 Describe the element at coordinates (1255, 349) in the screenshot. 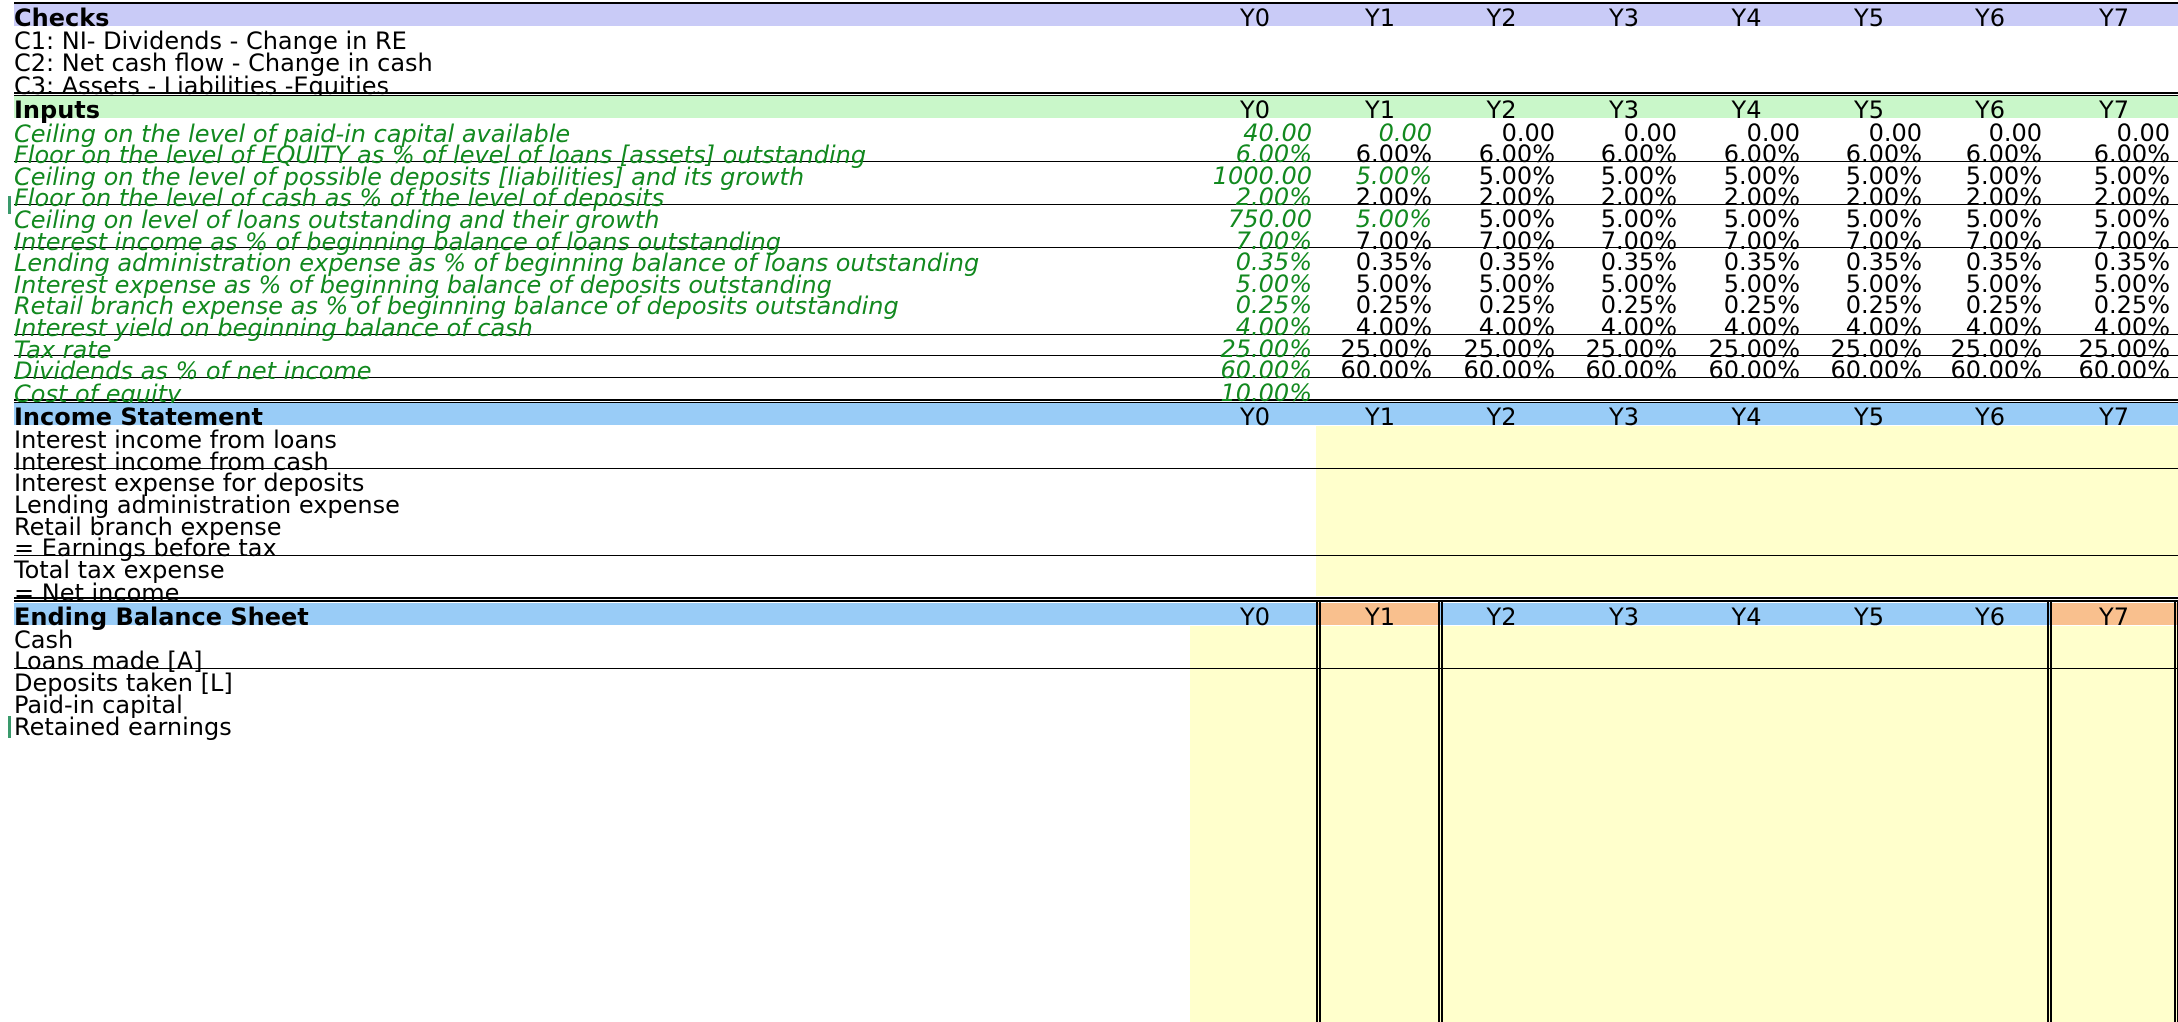

I see `input-y0-value: 25.00%` at that location.